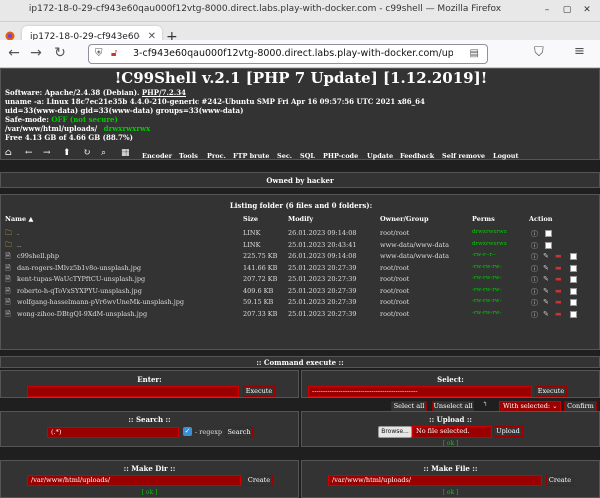 This screenshot has height=498, width=600. I want to click on up-folder-icon: ⬆, so click(67, 153).